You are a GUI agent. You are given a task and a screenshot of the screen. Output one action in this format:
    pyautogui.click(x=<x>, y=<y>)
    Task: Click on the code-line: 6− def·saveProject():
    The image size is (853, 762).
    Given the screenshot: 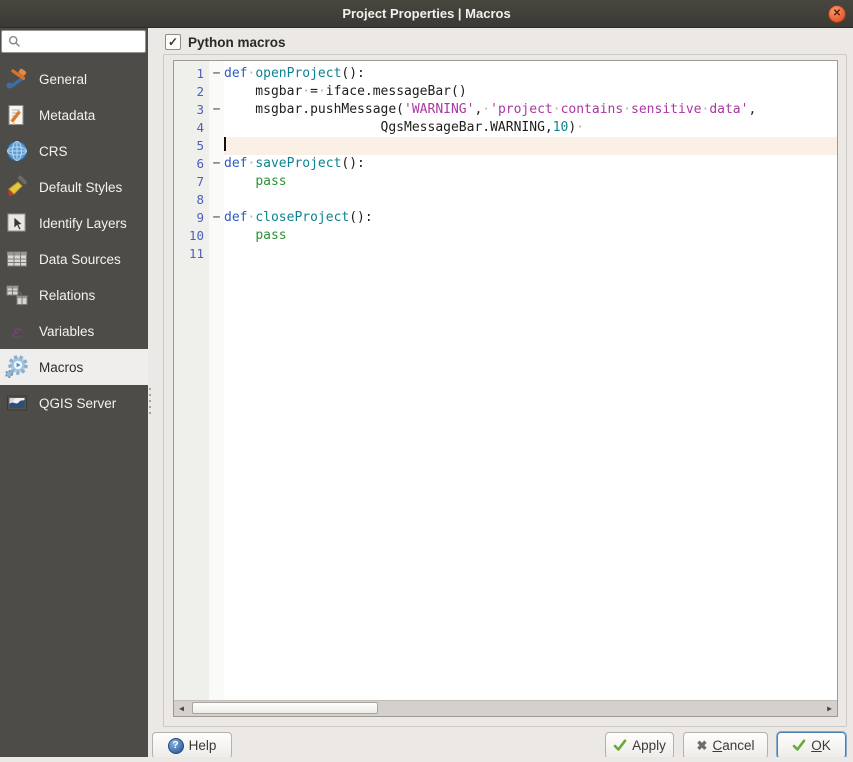 What is the action you would take?
    pyautogui.click(x=505, y=164)
    